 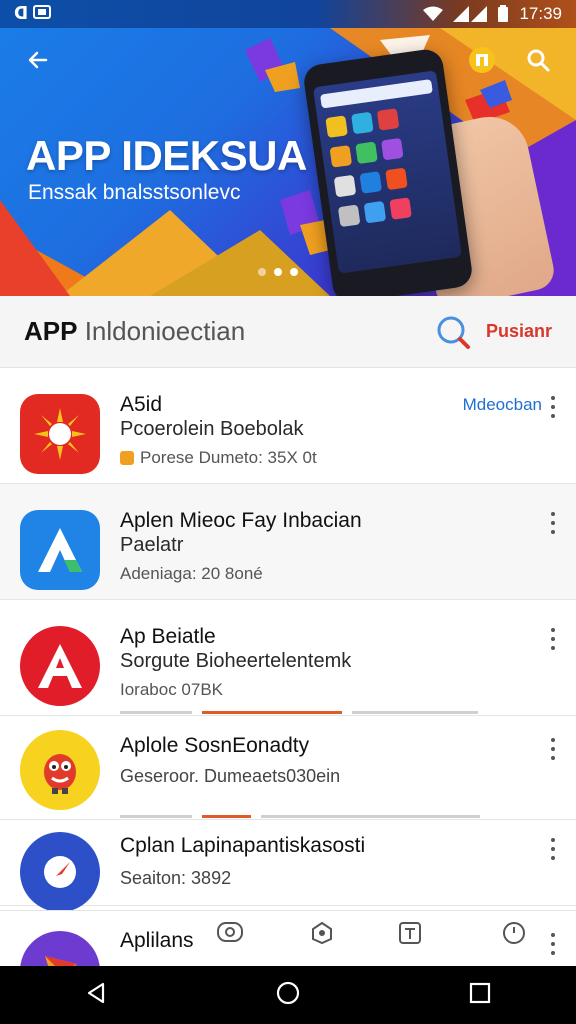 What do you see at coordinates (215, 745) in the screenshot?
I see `app-name: Aplole SosnEonadty` at bounding box center [215, 745].